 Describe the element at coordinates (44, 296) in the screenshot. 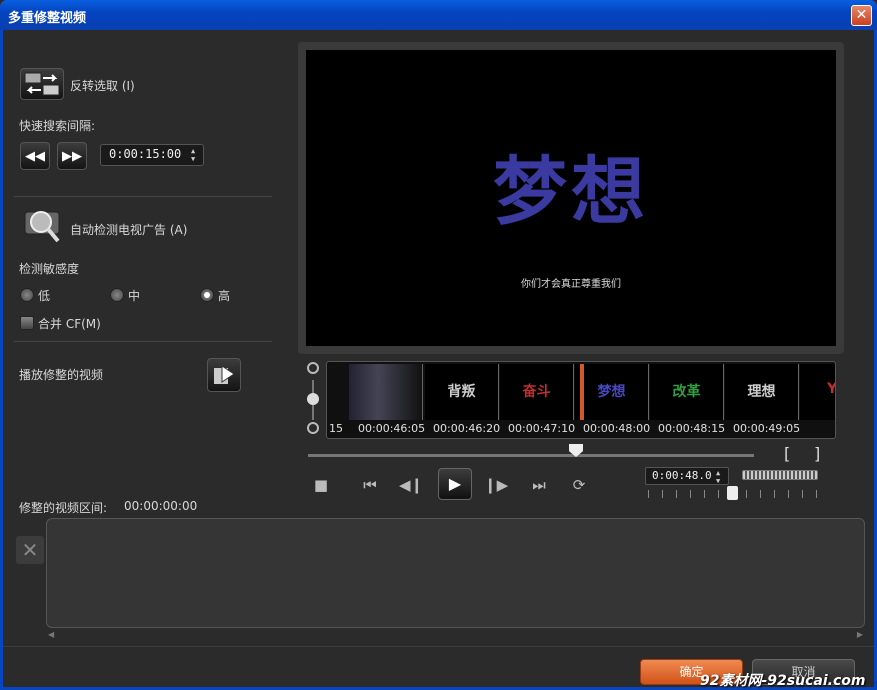

I see `sensitivity-low-label: 低` at that location.